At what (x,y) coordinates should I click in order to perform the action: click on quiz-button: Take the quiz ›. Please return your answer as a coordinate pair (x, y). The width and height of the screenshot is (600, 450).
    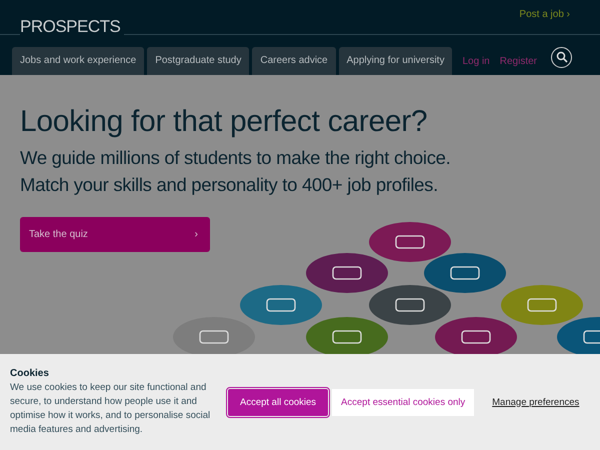
    Looking at the image, I should click on (115, 234).